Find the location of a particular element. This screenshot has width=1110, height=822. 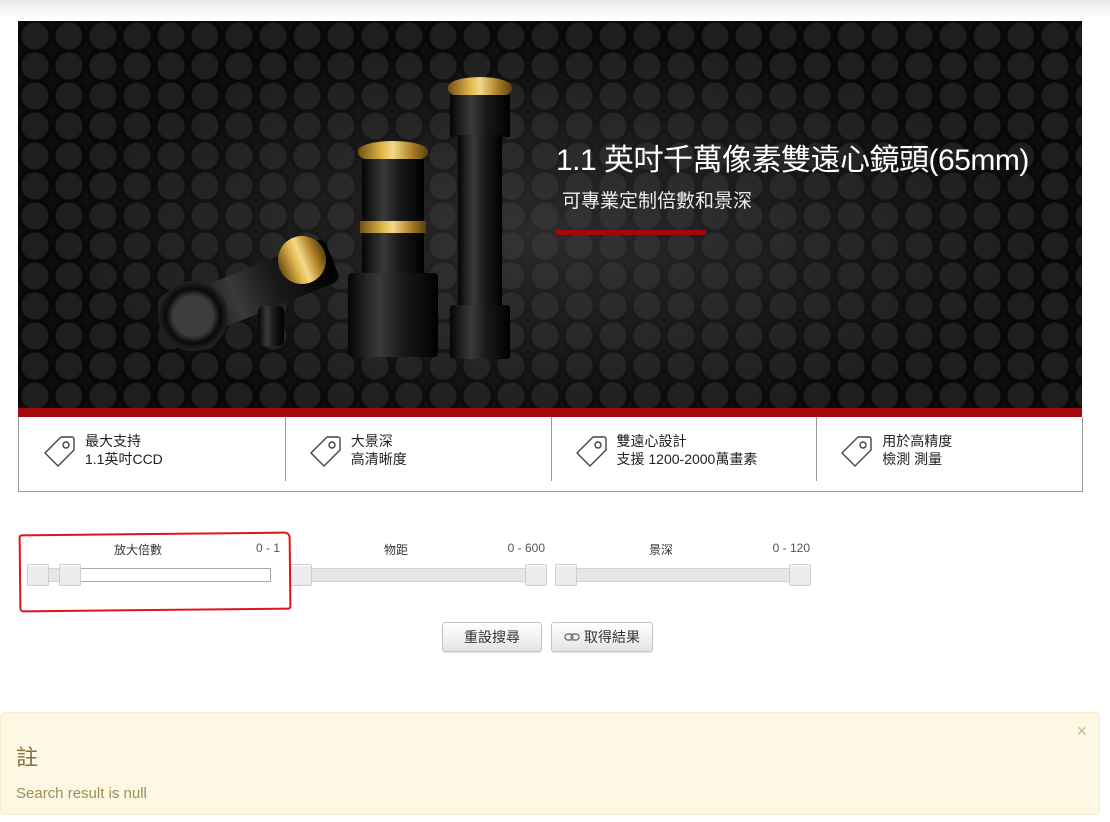

feature-item: 大景深 高清晰度 is located at coordinates (417, 454).